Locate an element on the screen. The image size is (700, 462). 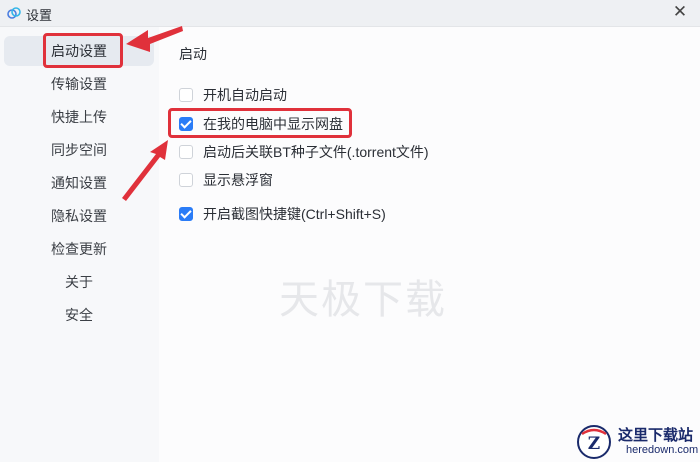
arrow-to-option-icon is located at coordinates (145, 170).